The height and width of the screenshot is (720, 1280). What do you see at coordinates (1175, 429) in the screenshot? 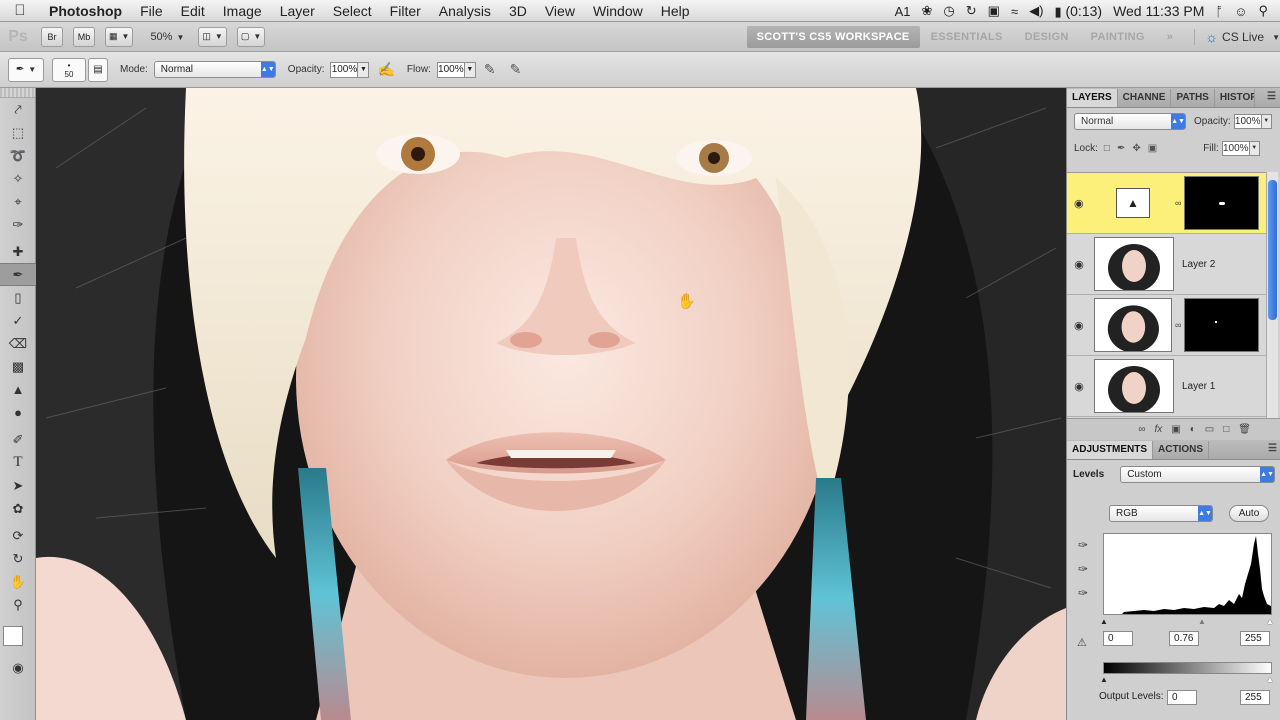
I see `add-mask-icon: ▣` at bounding box center [1175, 429].